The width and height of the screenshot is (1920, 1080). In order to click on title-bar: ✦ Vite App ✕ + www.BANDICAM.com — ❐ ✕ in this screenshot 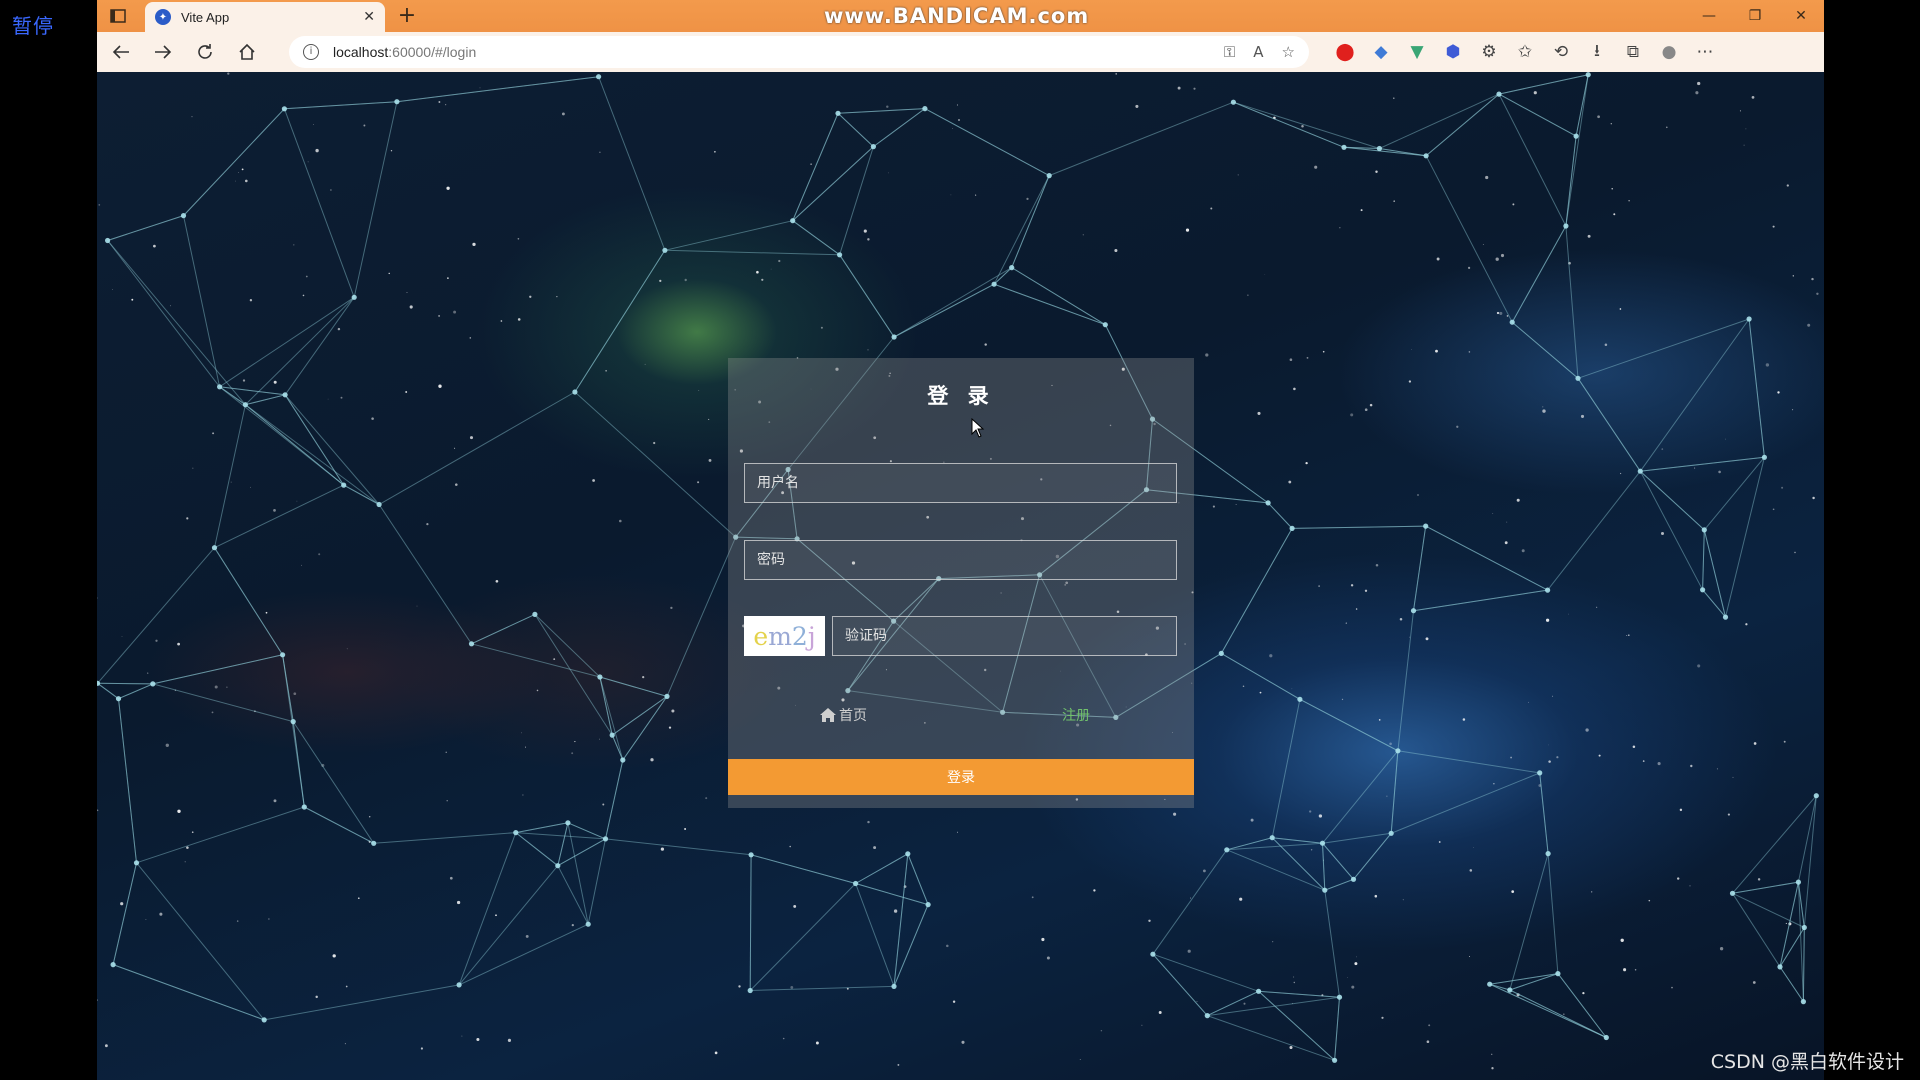, I will do `click(960, 16)`.